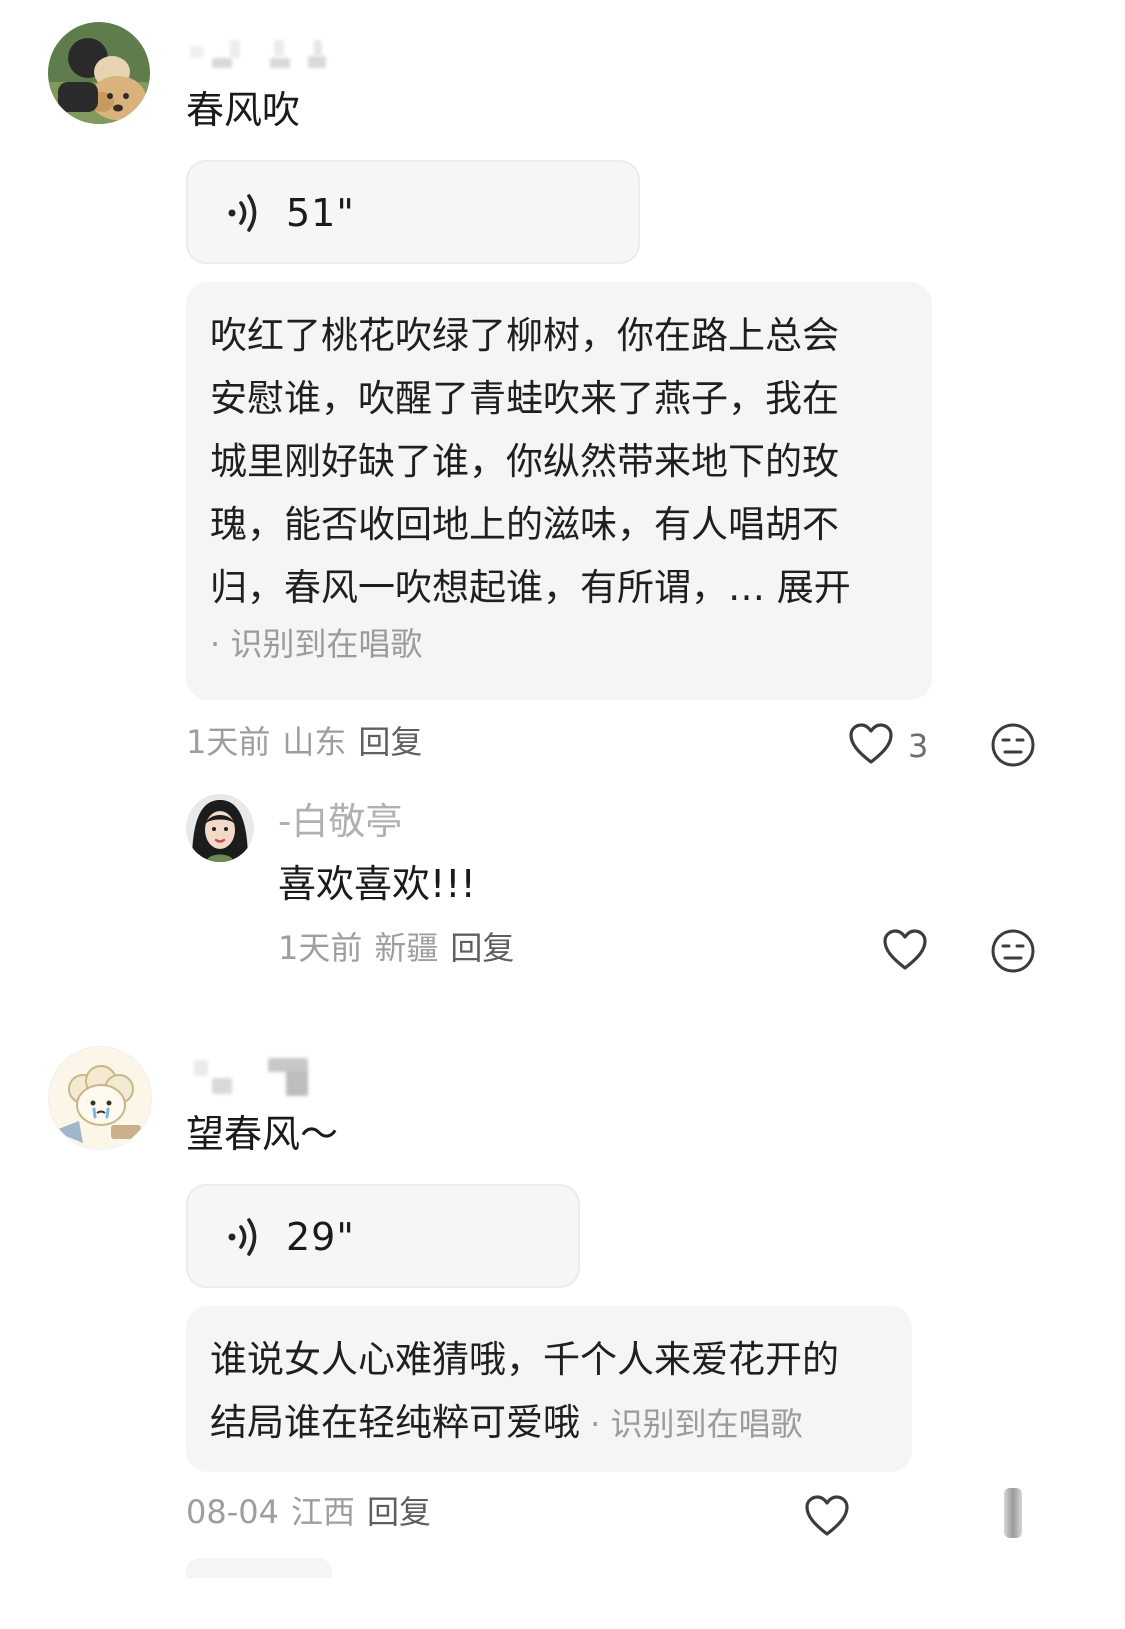  What do you see at coordinates (524, 461) in the screenshot?
I see `lyrics-line: 城里刚好缺了谁，你纵然带来地下的玫` at bounding box center [524, 461].